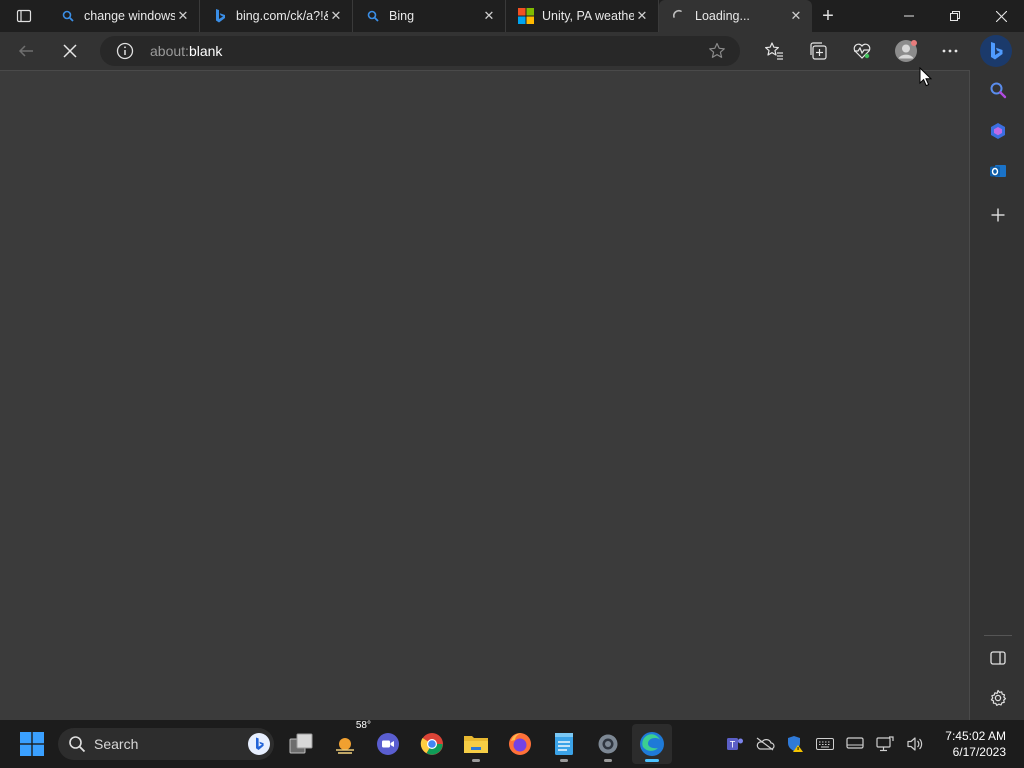  I want to click on security-tray-button, so click(795, 744).